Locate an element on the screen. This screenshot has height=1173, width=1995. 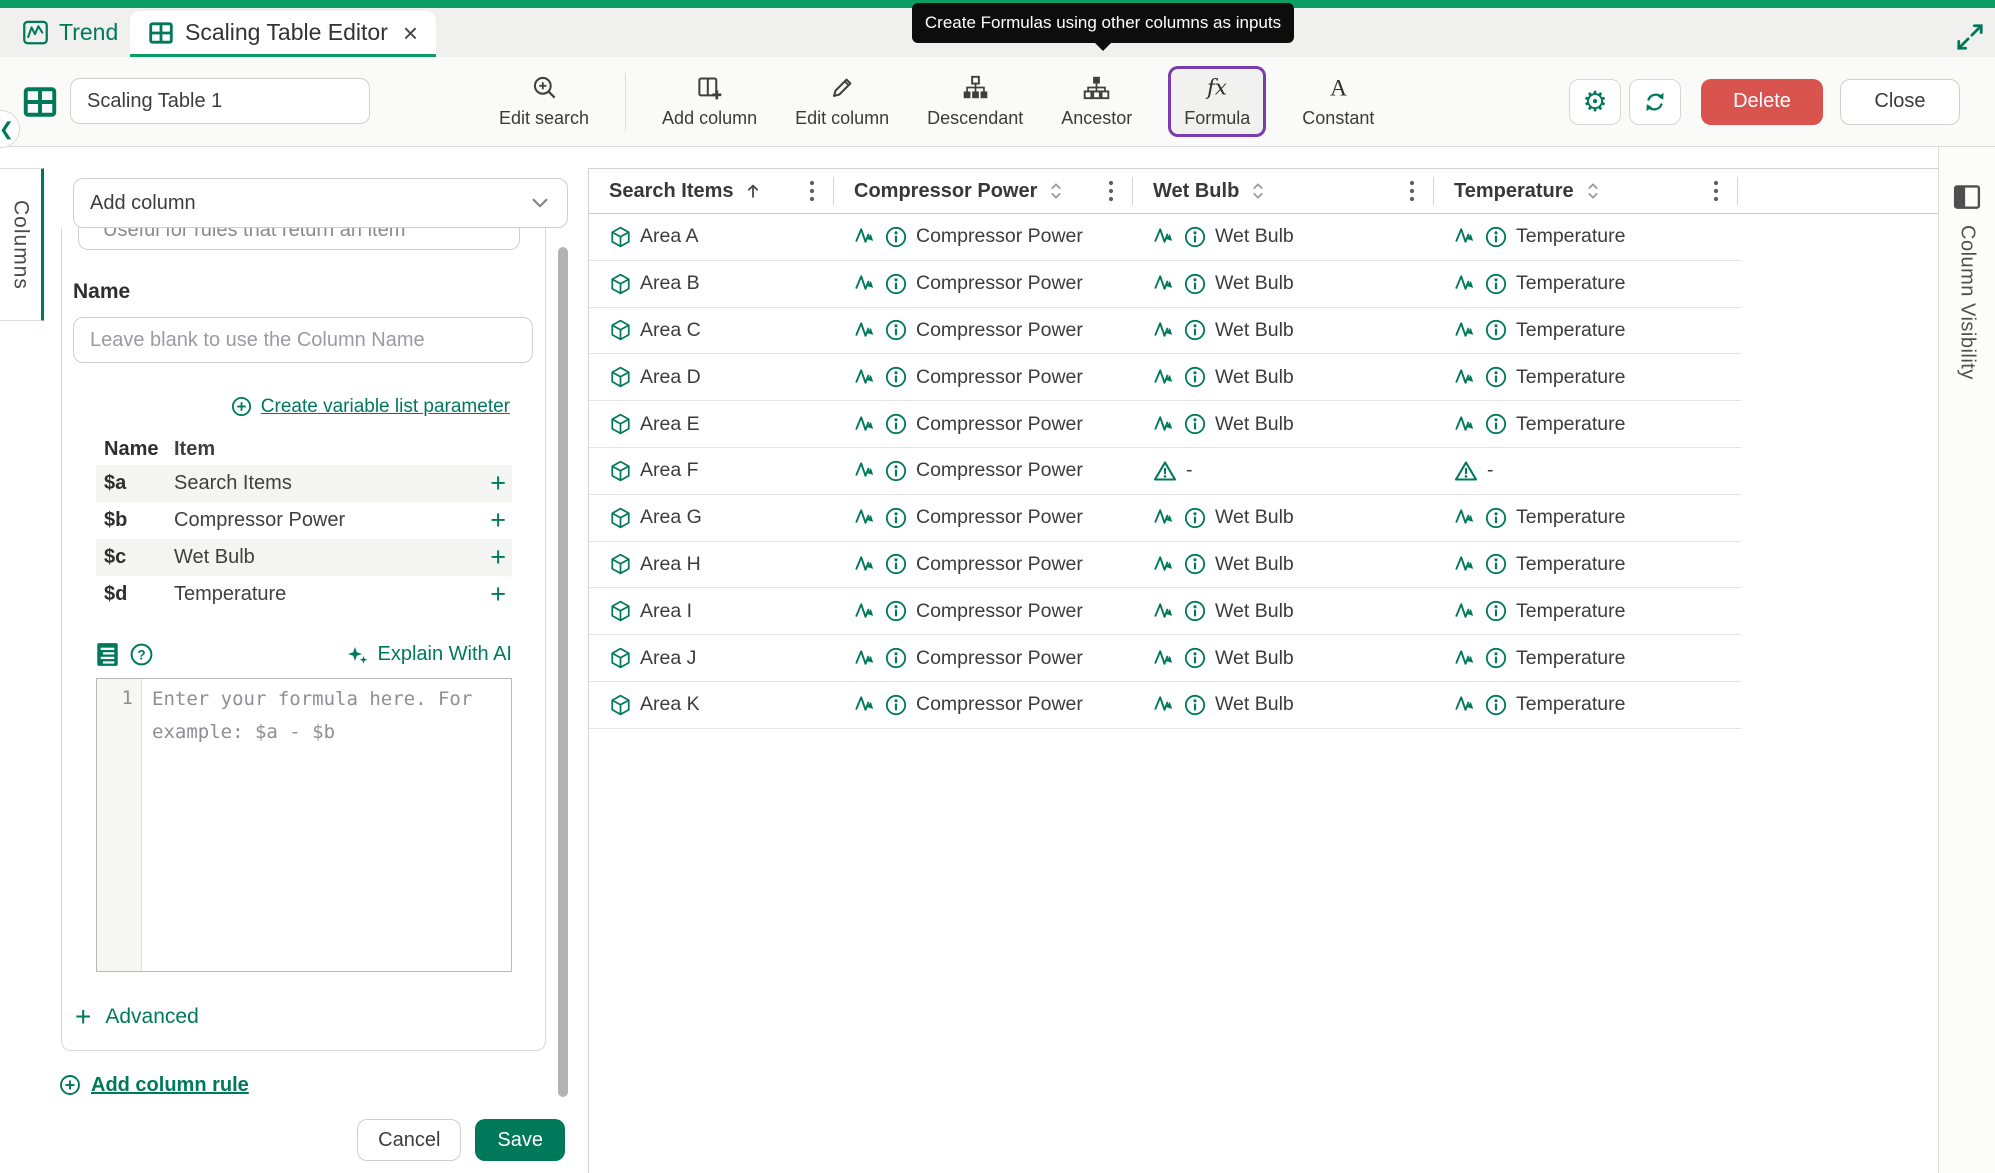
tool-edit-search: Edit search is located at coordinates (544, 101).